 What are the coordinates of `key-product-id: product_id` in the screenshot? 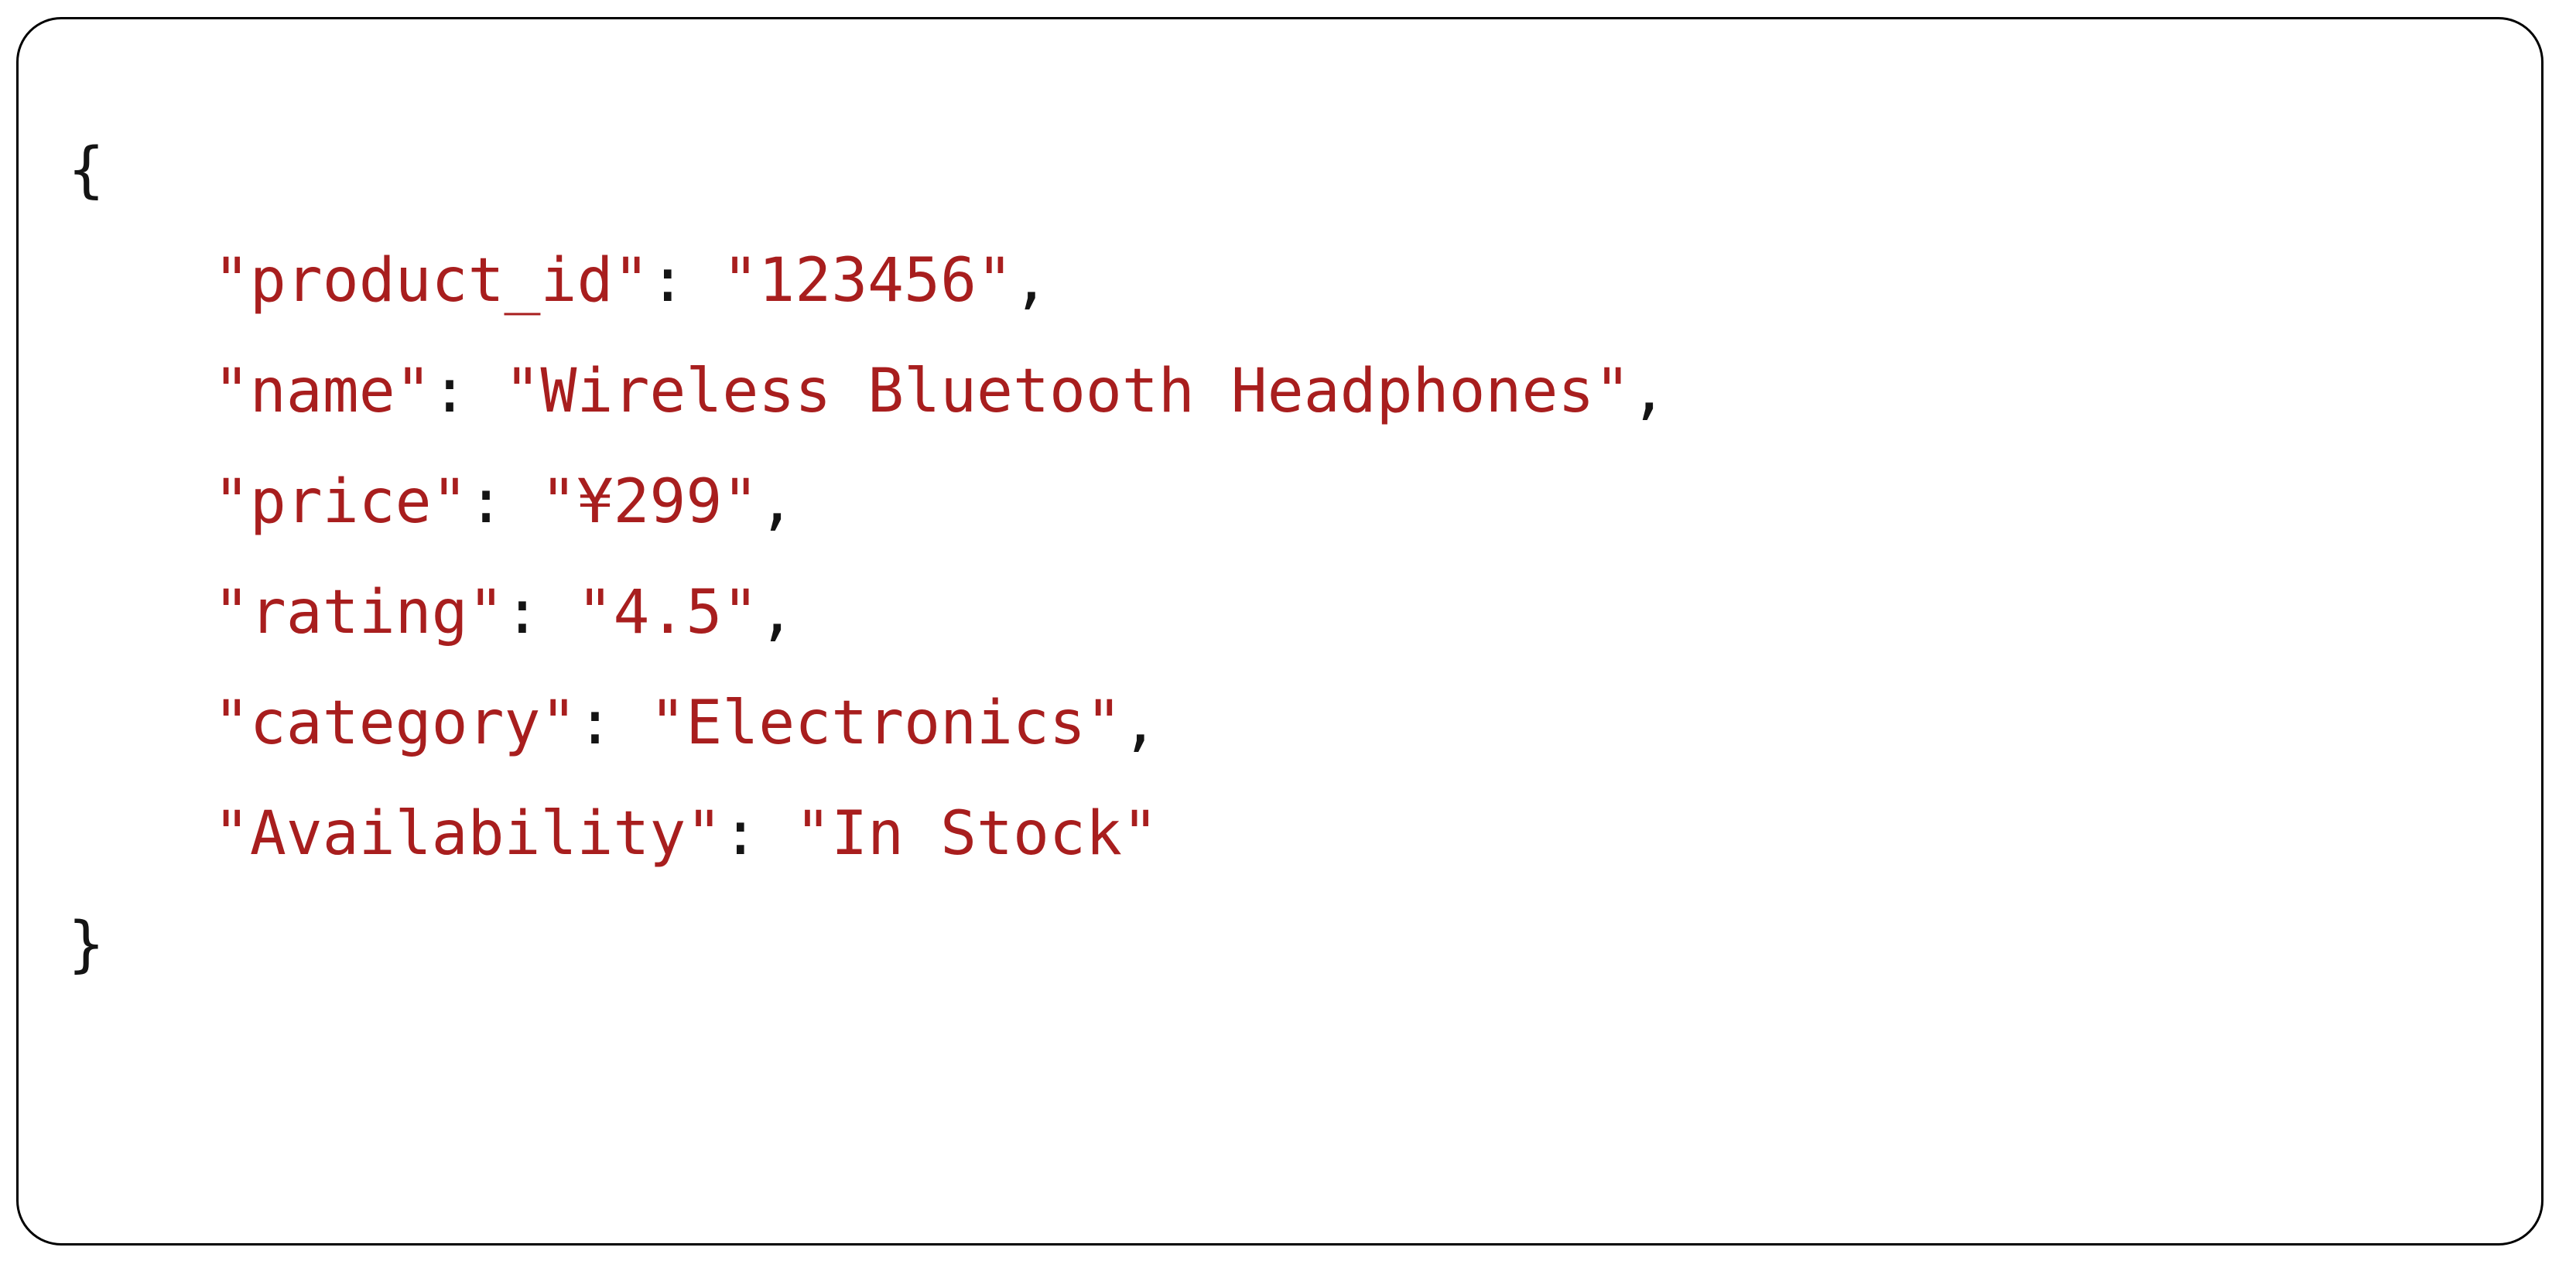 It's located at (432, 281).